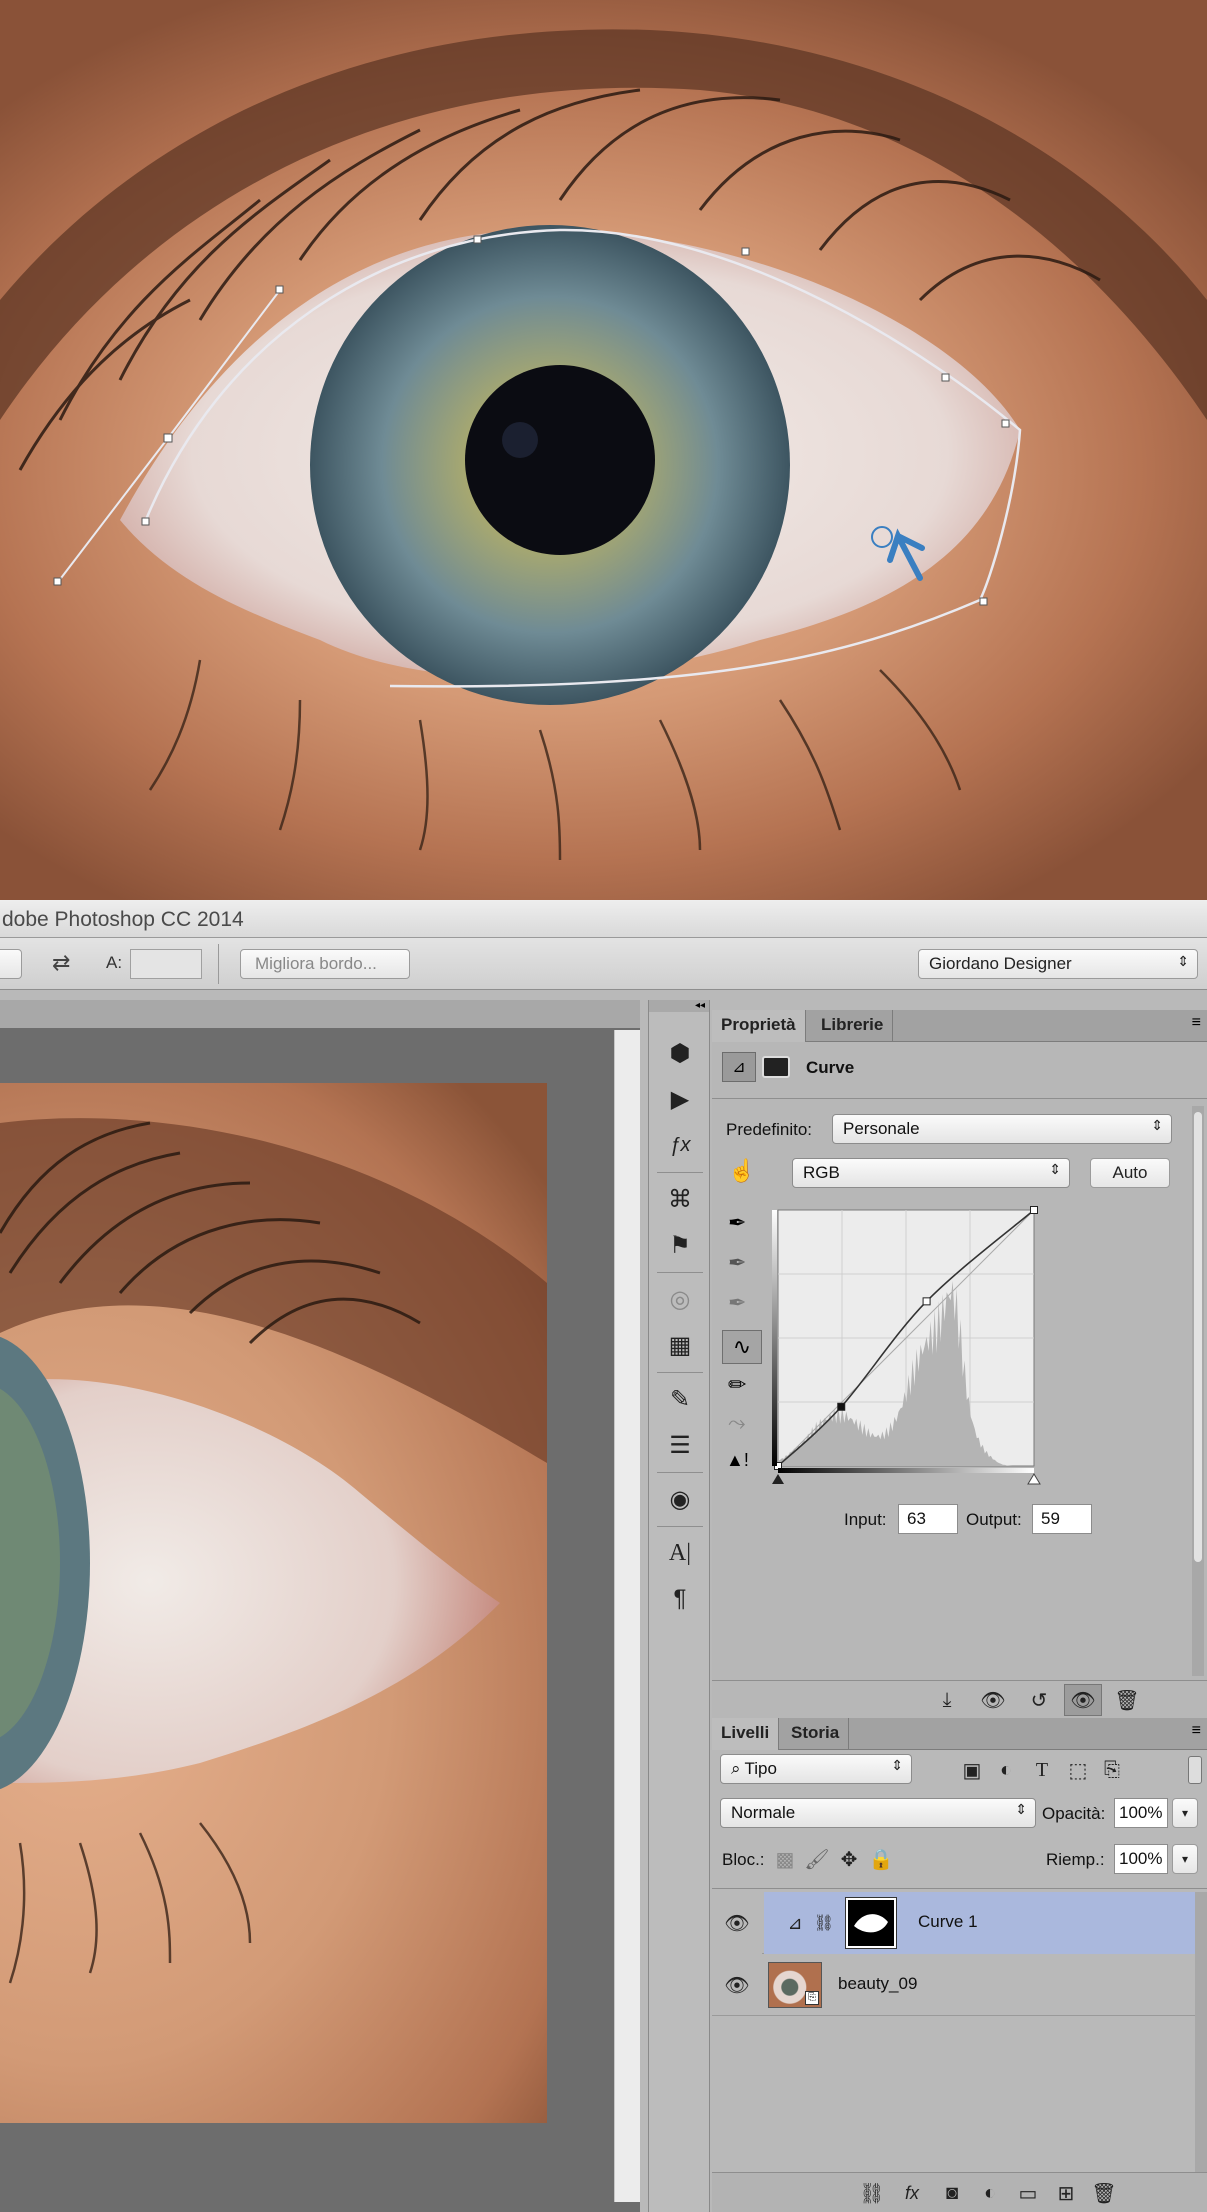 The image size is (1207, 2212). Describe the element at coordinates (680, 1299) in the screenshot. I see `target-icon: ◎` at that location.